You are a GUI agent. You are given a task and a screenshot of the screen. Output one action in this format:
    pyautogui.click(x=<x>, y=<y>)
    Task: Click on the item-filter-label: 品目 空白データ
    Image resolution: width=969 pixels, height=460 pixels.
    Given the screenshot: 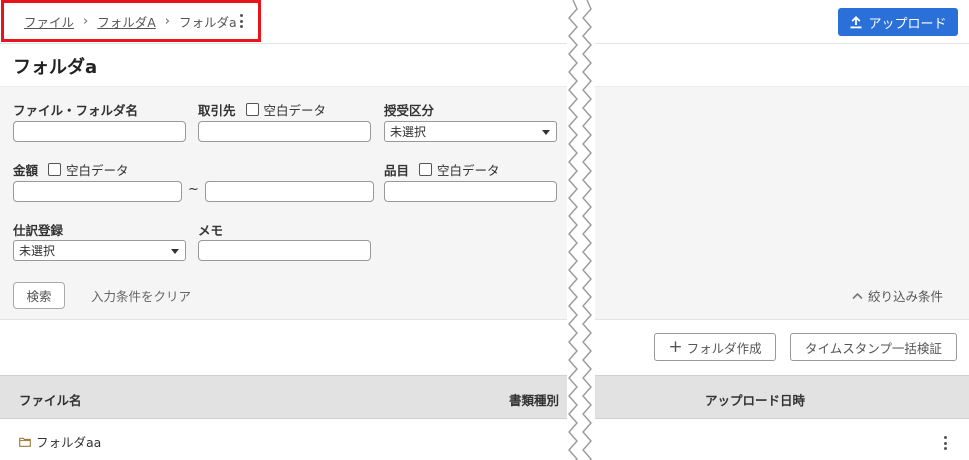 What is the action you would take?
    pyautogui.click(x=442, y=169)
    